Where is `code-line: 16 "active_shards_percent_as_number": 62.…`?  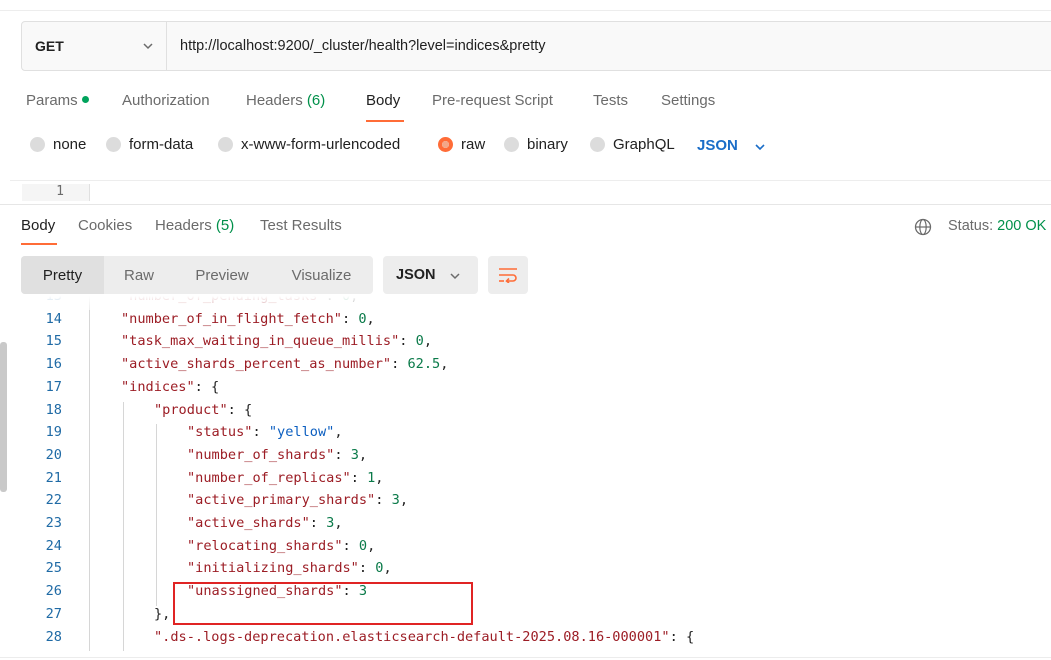
code-line: 16 "active_shards_percent_as_number": 62.… is located at coordinates (530, 367).